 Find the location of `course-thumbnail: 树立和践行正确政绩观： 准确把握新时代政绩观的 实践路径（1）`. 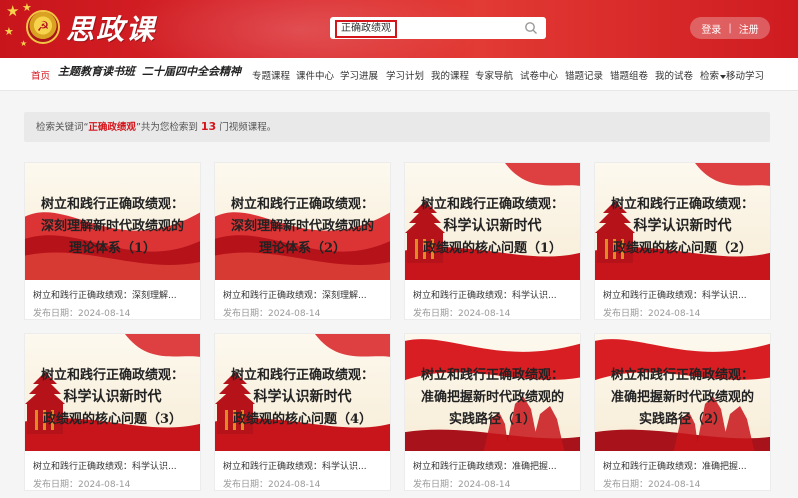

course-thumbnail: 树立和践行正确政绩观： 准确把握新时代政绩观的 实践路径（1） is located at coordinates (492, 392).